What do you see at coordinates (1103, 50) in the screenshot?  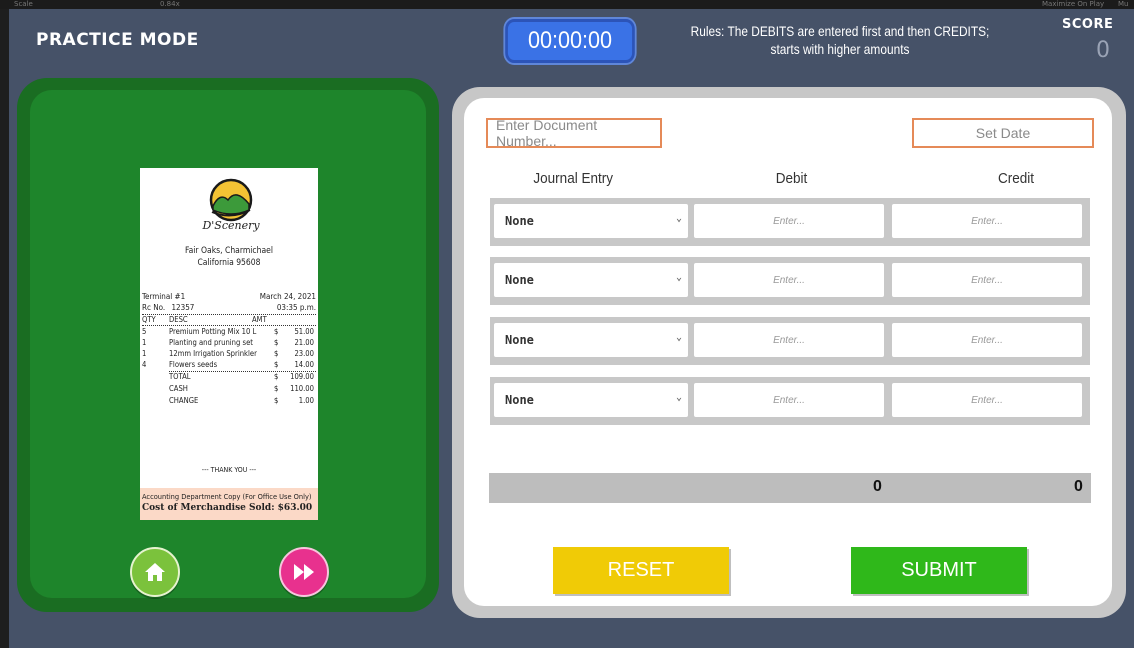 I see `score-value: 0` at bounding box center [1103, 50].